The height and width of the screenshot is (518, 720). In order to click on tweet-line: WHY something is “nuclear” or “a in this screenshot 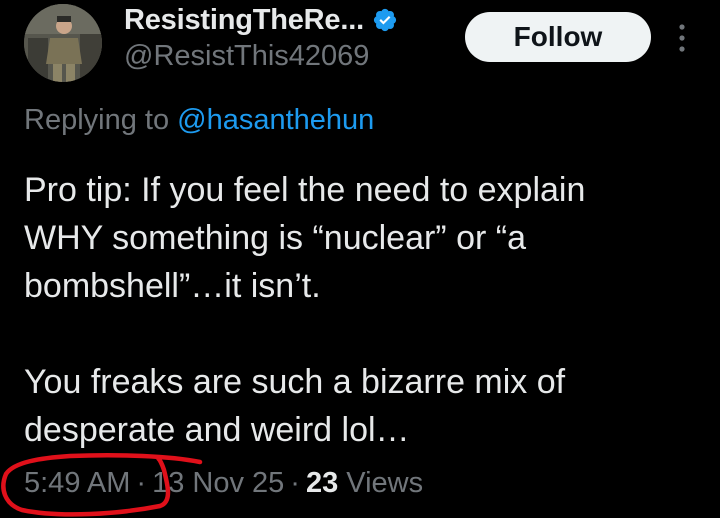, I will do `click(275, 238)`.